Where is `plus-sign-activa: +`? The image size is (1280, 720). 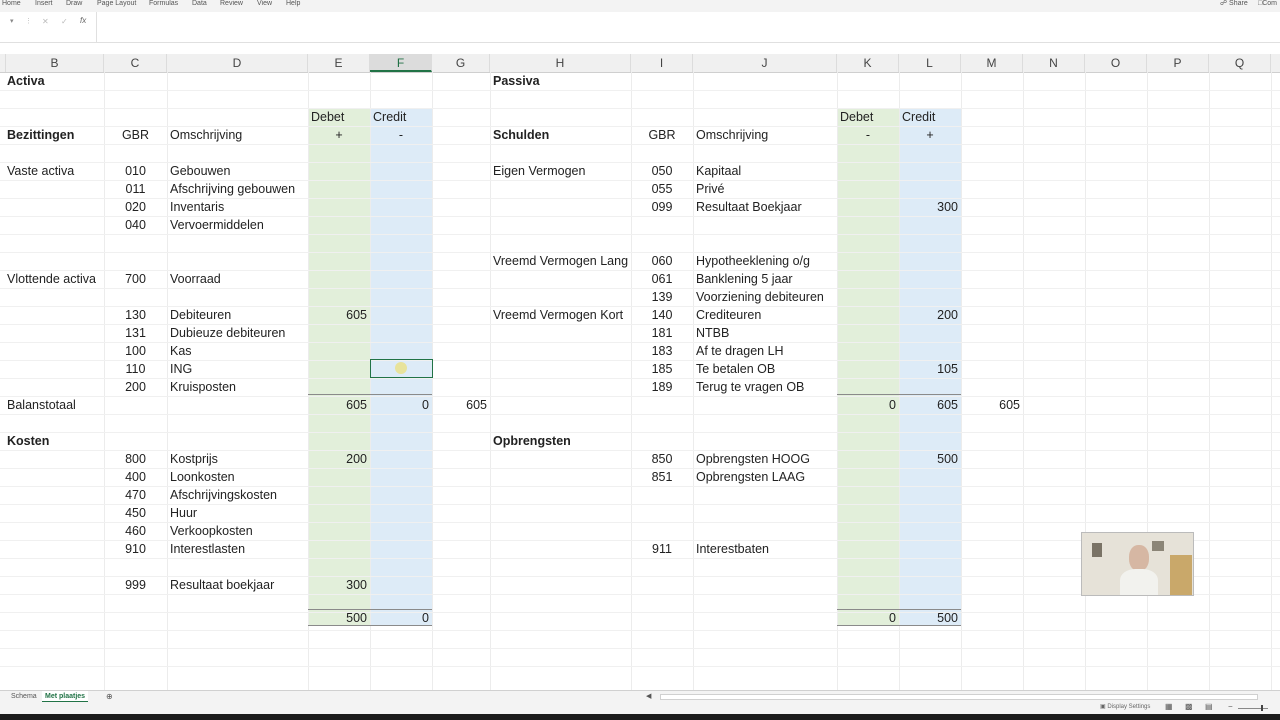
plus-sign-activa: + is located at coordinates (339, 135).